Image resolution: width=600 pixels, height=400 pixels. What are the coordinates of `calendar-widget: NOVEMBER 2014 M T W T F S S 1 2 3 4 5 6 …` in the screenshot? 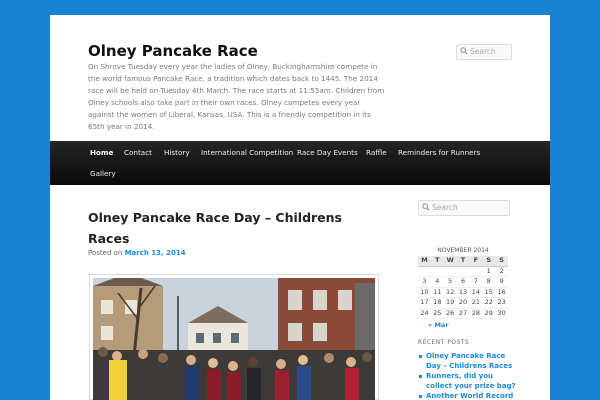 It's located at (463, 287).